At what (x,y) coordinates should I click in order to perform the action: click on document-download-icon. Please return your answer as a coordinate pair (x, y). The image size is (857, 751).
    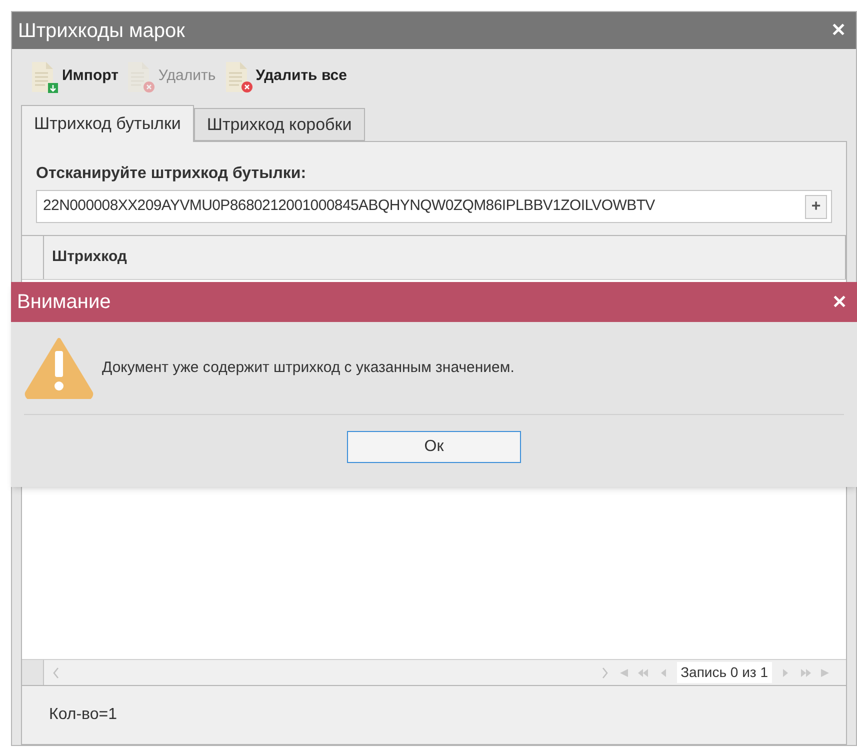
    Looking at the image, I should click on (45, 77).